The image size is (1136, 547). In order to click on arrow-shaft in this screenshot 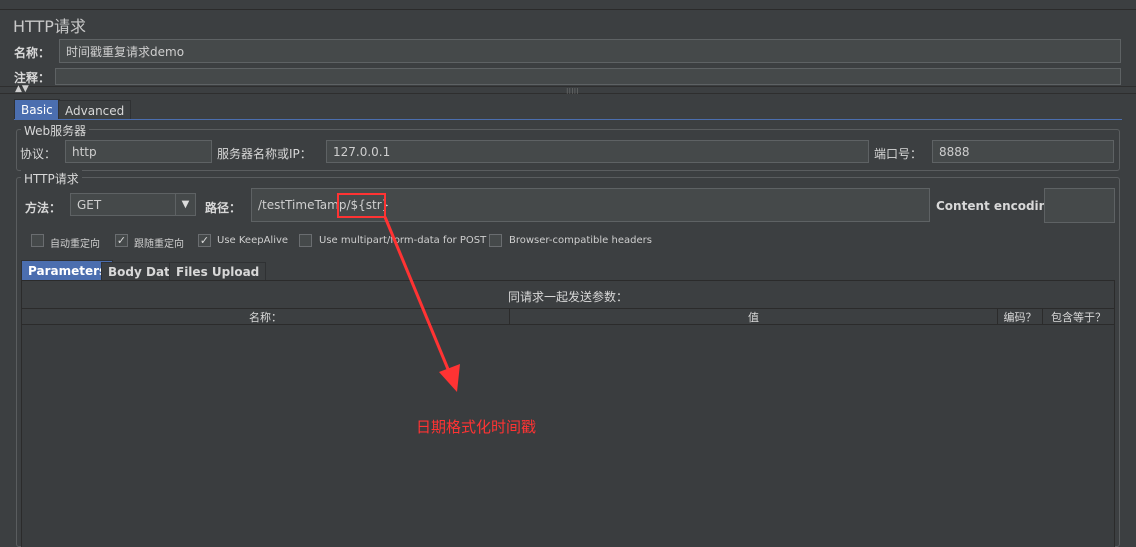, I will do `click(417, 295)`.